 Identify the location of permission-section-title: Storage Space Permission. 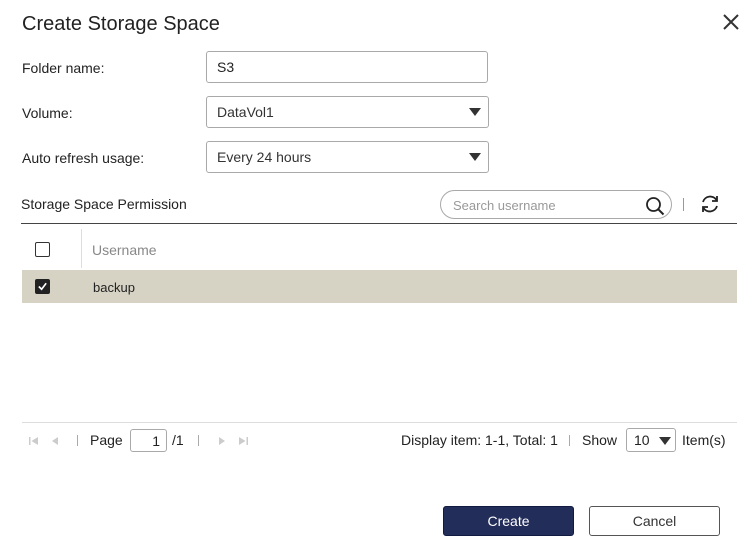
(104, 204).